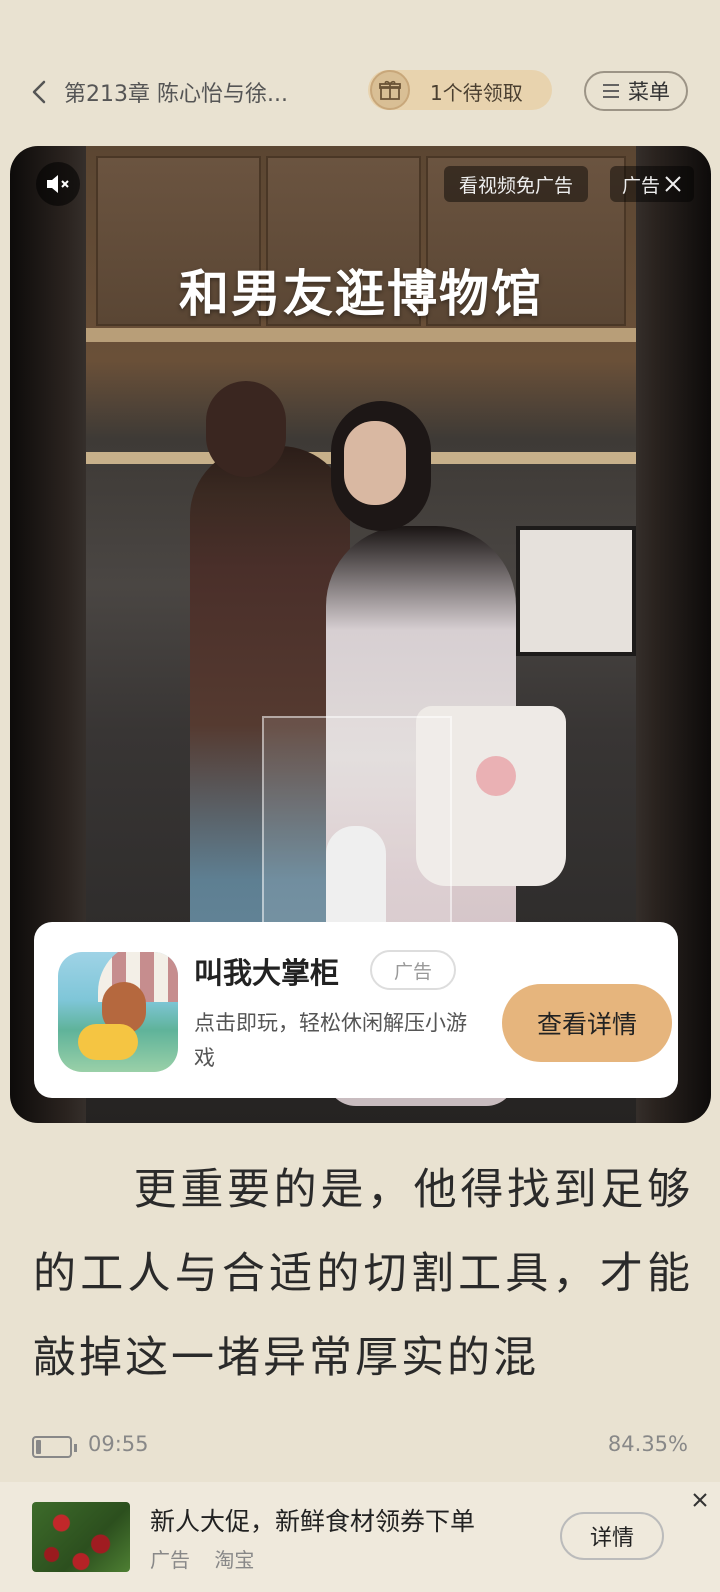 The height and width of the screenshot is (1592, 720). Describe the element at coordinates (576, 591) in the screenshot. I see `video-scene-art` at that location.